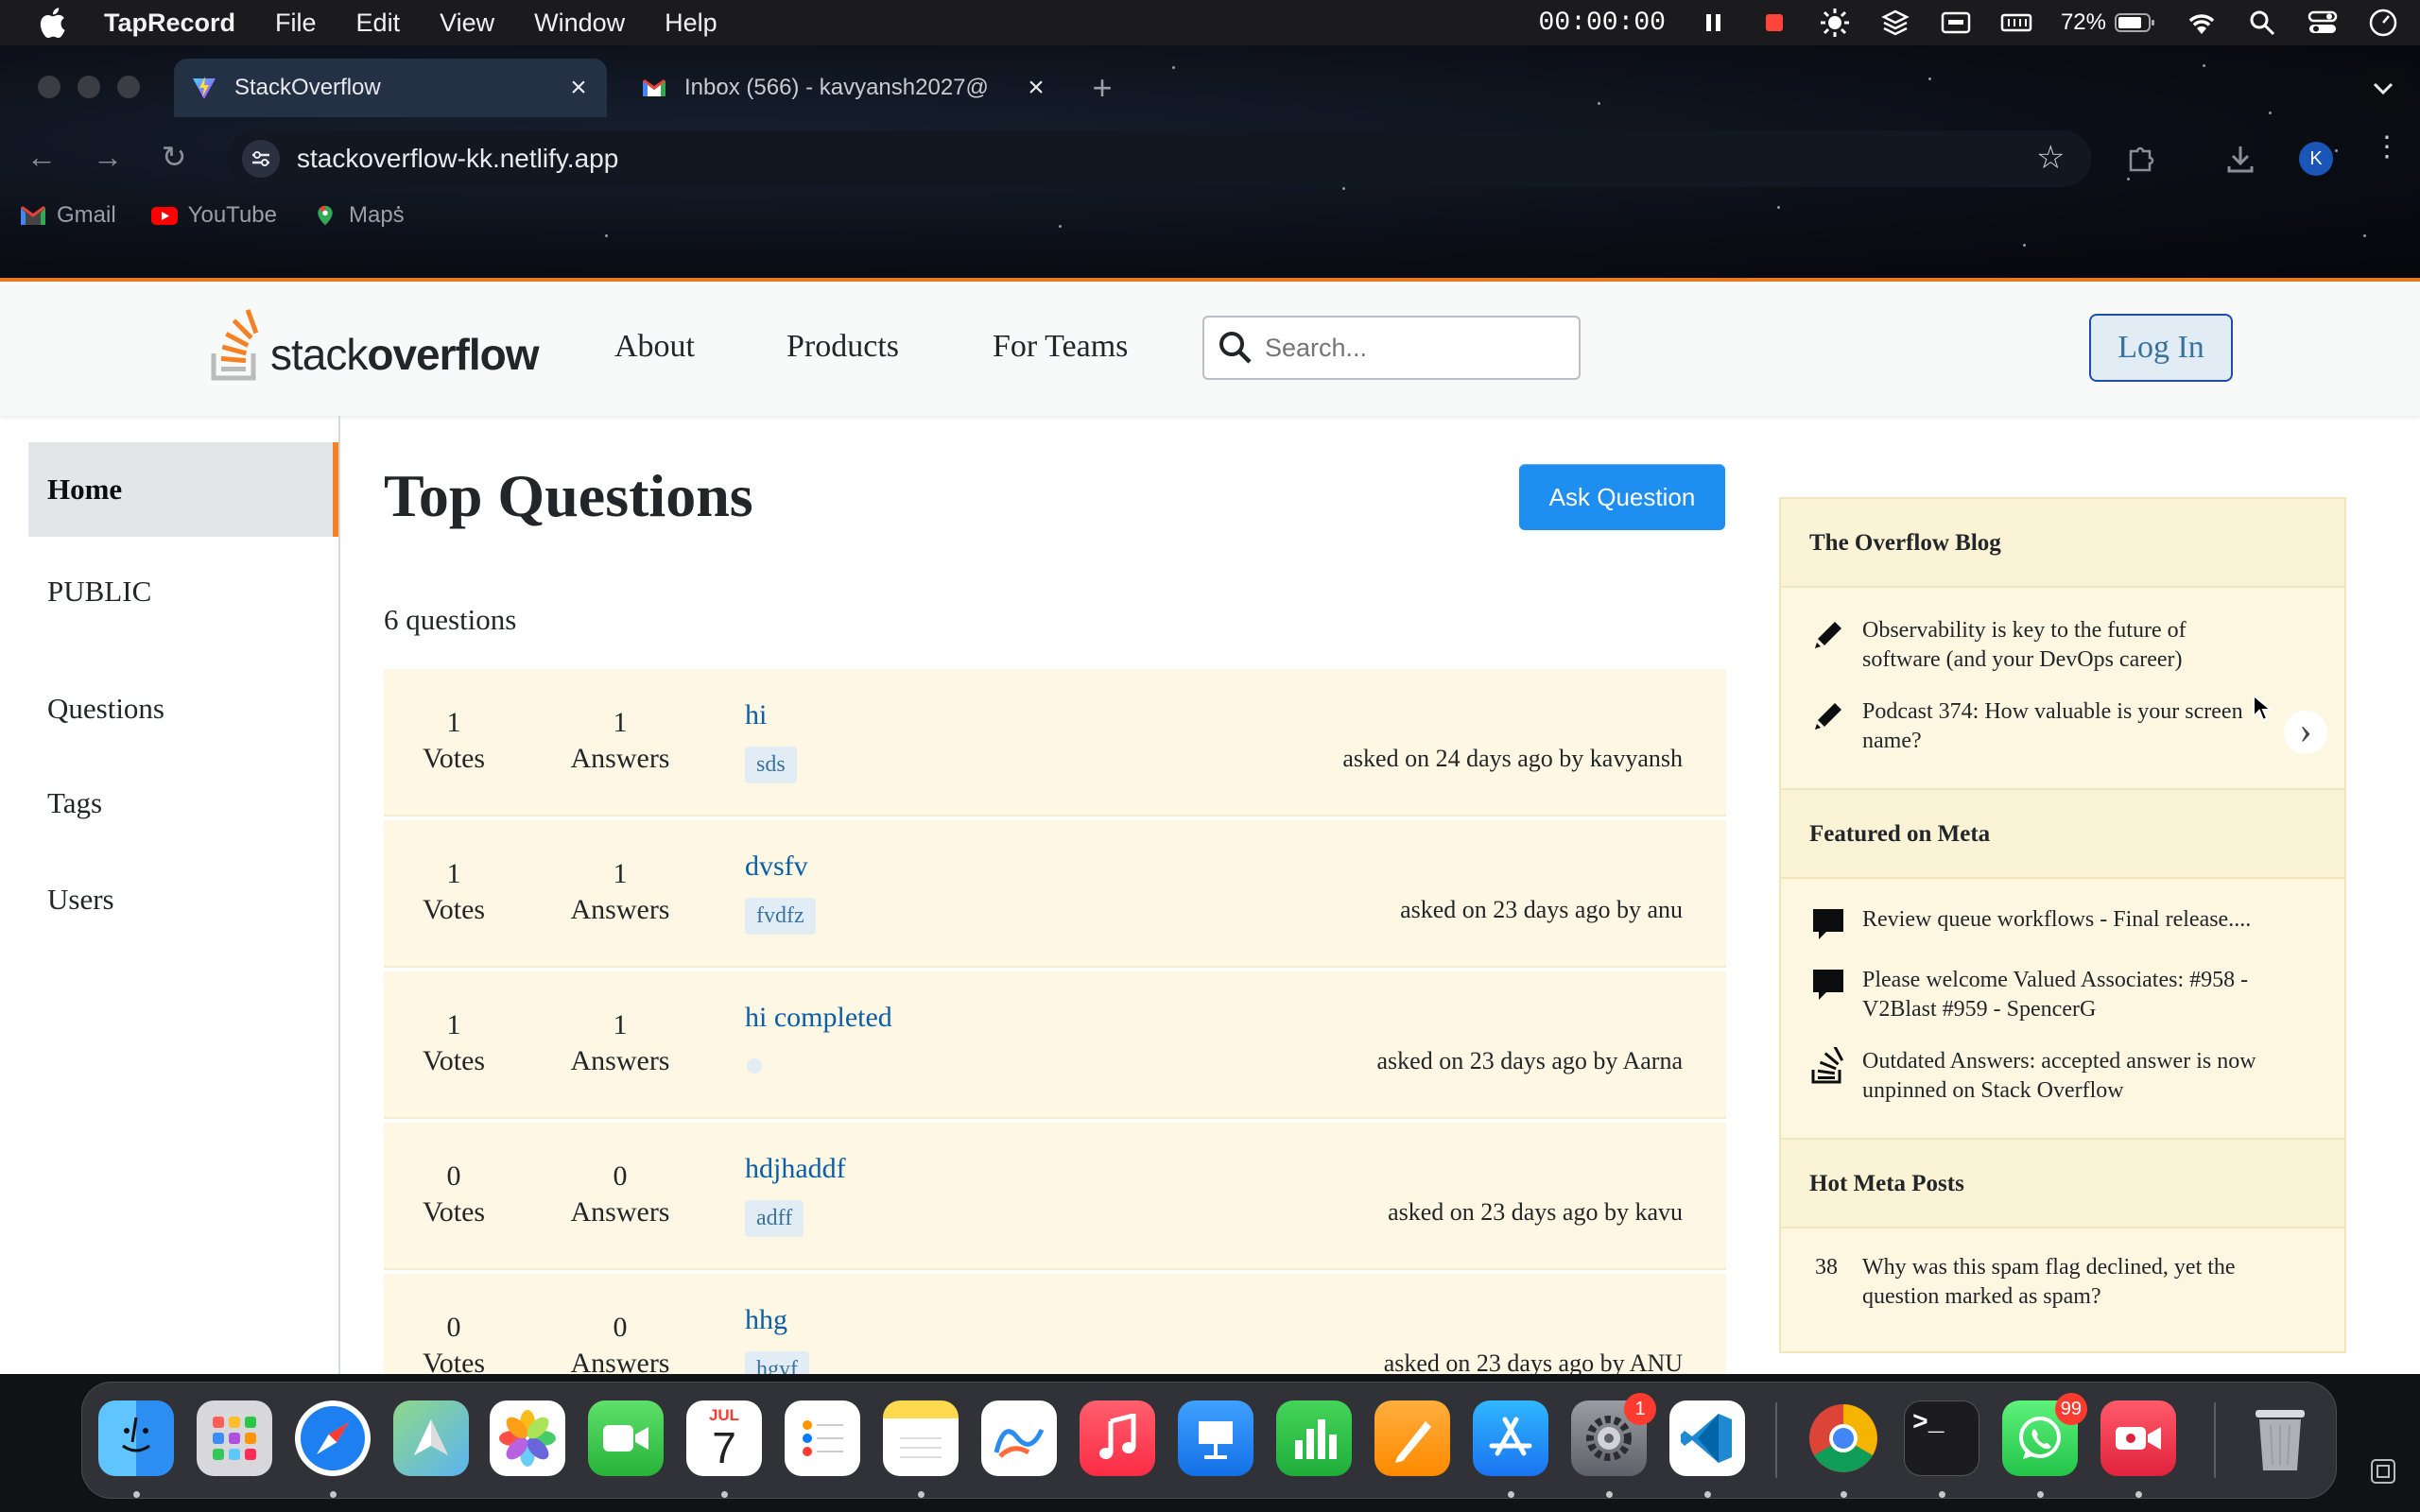 Image resolution: width=2420 pixels, height=1512 pixels. Describe the element at coordinates (213, 215) in the screenshot. I see `bookmark-youtube: YouTube` at that location.